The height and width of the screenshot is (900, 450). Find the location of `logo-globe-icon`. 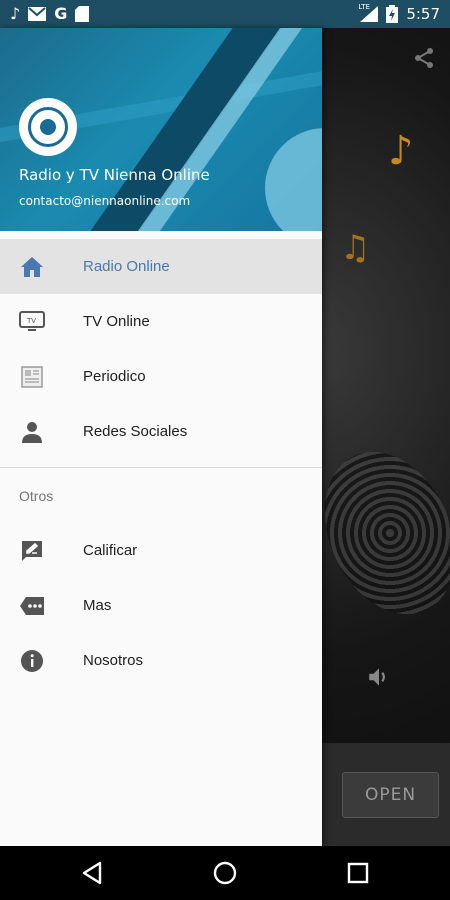

logo-globe-icon is located at coordinates (48, 127).